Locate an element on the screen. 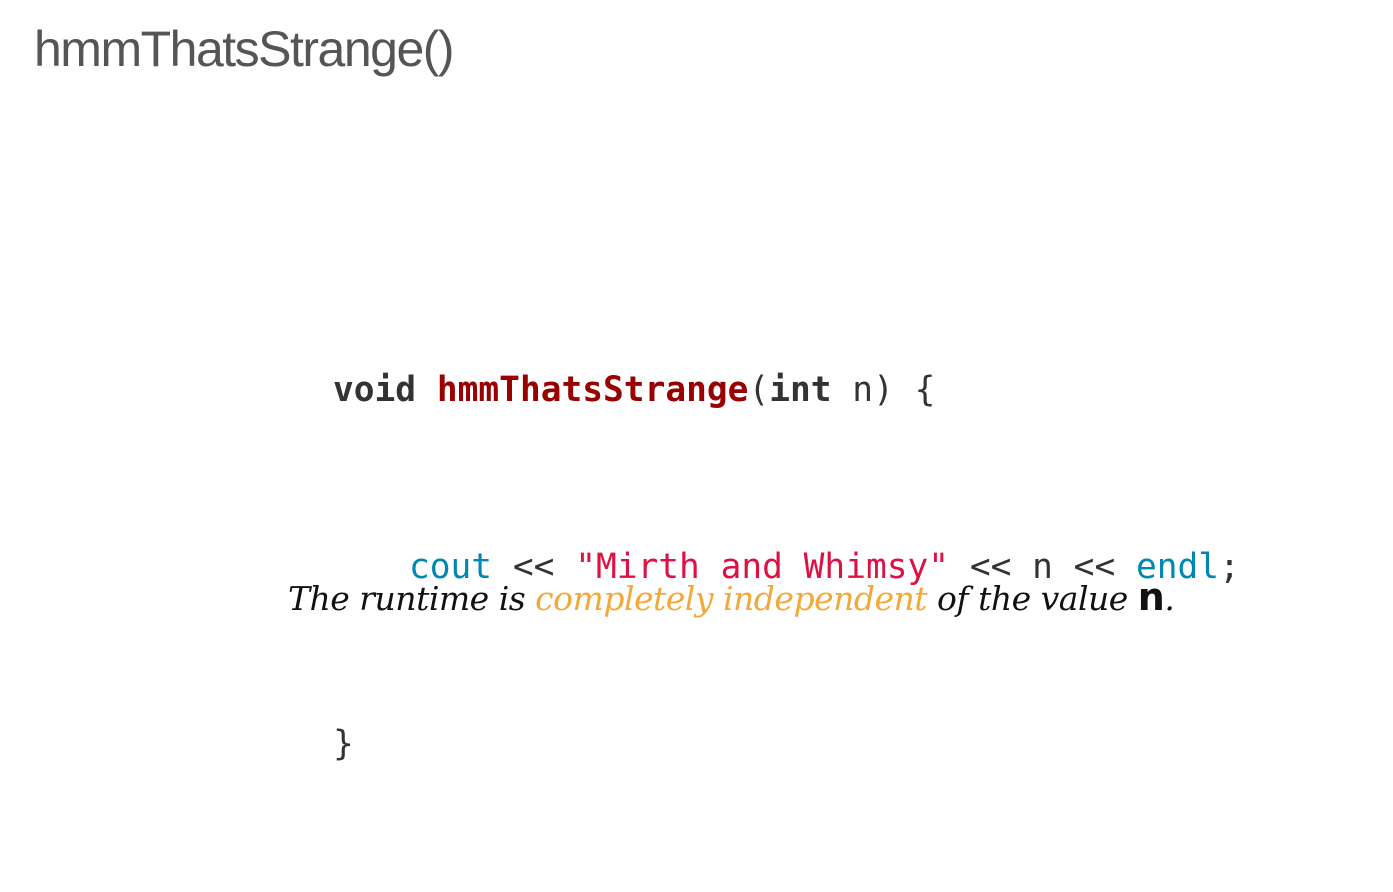 The width and height of the screenshot is (1393, 892). caption-suffix: . is located at coordinates (1169, 598).